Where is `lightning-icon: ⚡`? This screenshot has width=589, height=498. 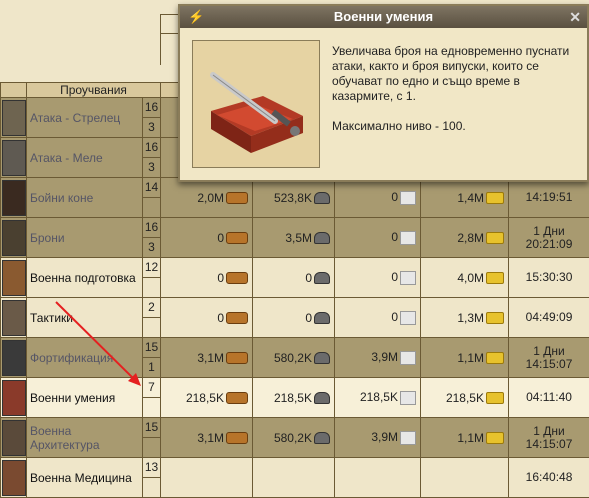
lightning-icon: ⚡ is located at coordinates (196, 17).